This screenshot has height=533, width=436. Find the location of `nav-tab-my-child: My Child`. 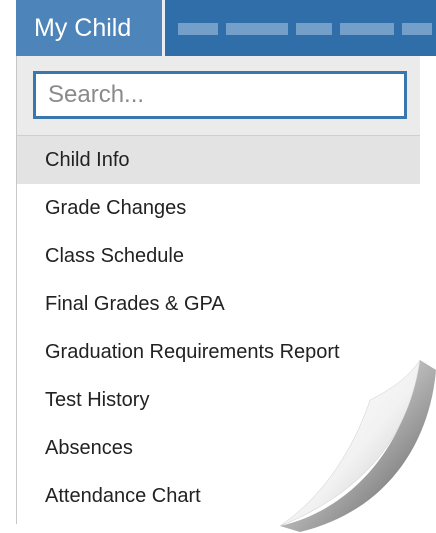

nav-tab-my-child: My Child is located at coordinates (89, 28).